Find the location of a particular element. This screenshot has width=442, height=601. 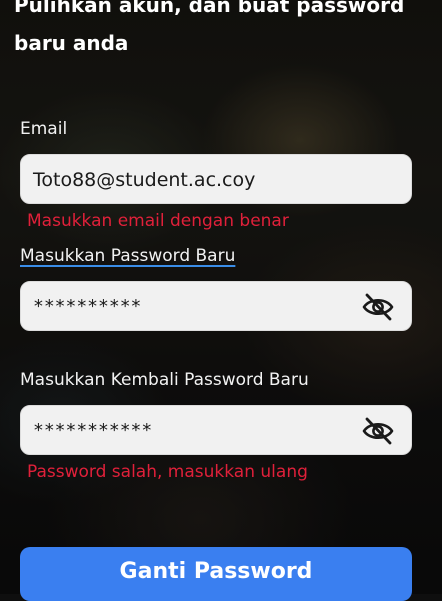

change-password-button: Ganti Password is located at coordinates (216, 574).